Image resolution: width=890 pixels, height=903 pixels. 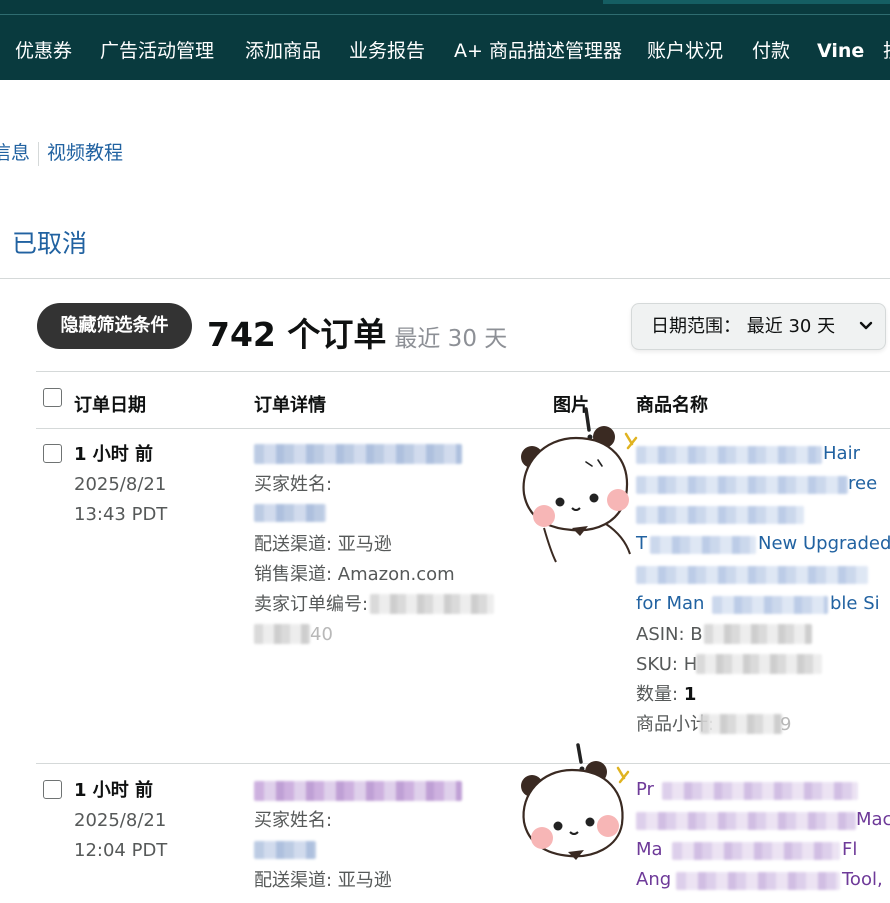 I want to click on order-count: 742 个订单, so click(x=297, y=334).